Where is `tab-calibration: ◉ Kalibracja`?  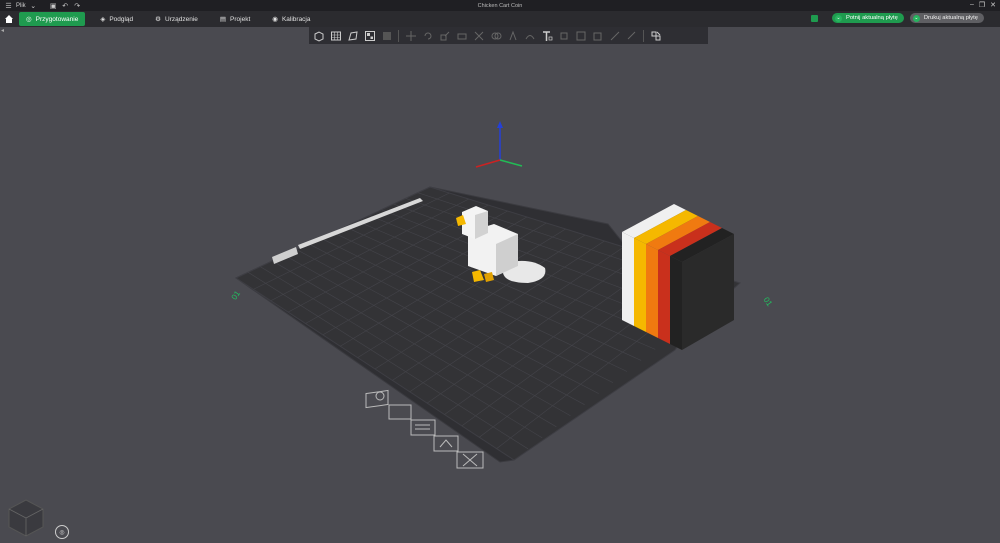 tab-calibration: ◉ Kalibracja is located at coordinates (291, 19).